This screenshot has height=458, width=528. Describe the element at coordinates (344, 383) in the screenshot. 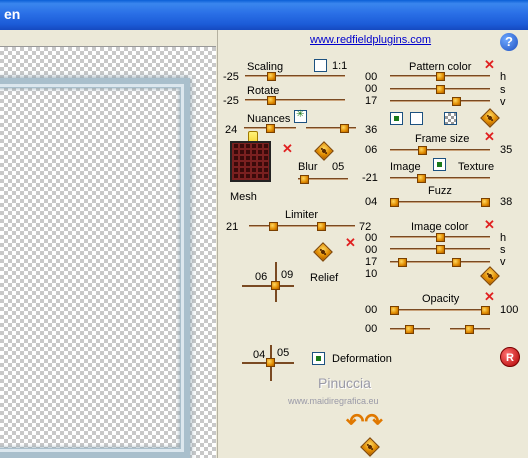

I see `signature-name: Pinuccia` at that location.